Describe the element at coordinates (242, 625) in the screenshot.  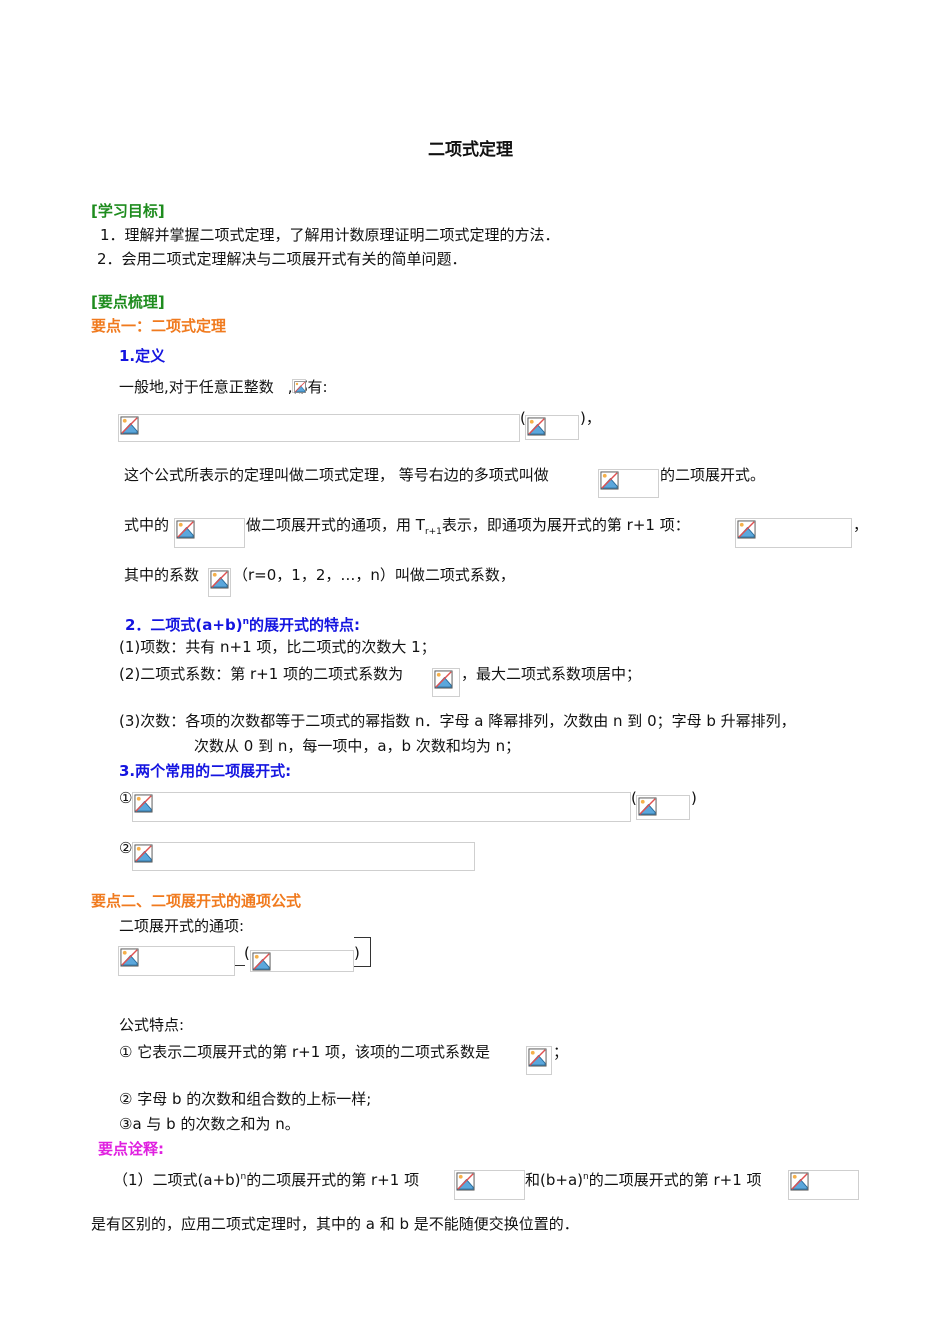
I see `features-heading: 2．二项式(a+b)n的展开式的特点:` at that location.